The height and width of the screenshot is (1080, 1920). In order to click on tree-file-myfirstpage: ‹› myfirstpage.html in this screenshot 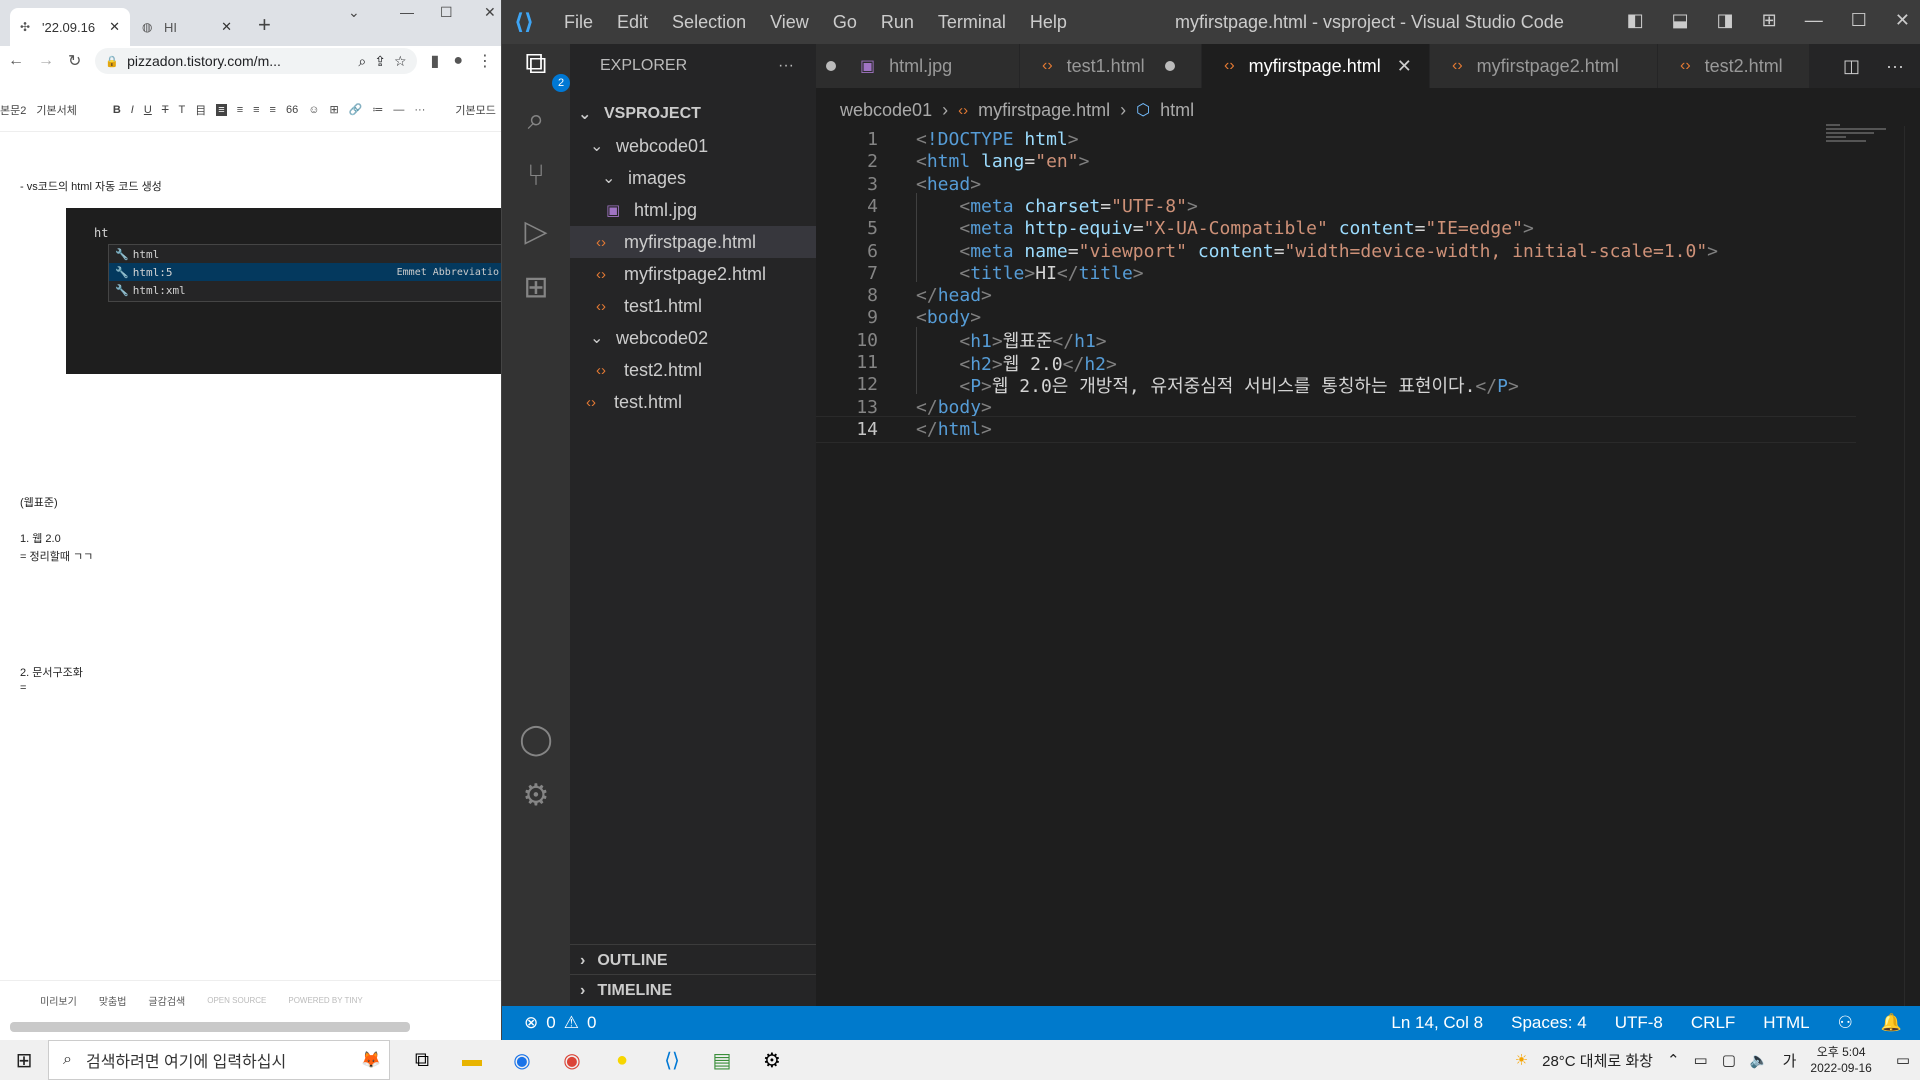, I will do `click(693, 242)`.